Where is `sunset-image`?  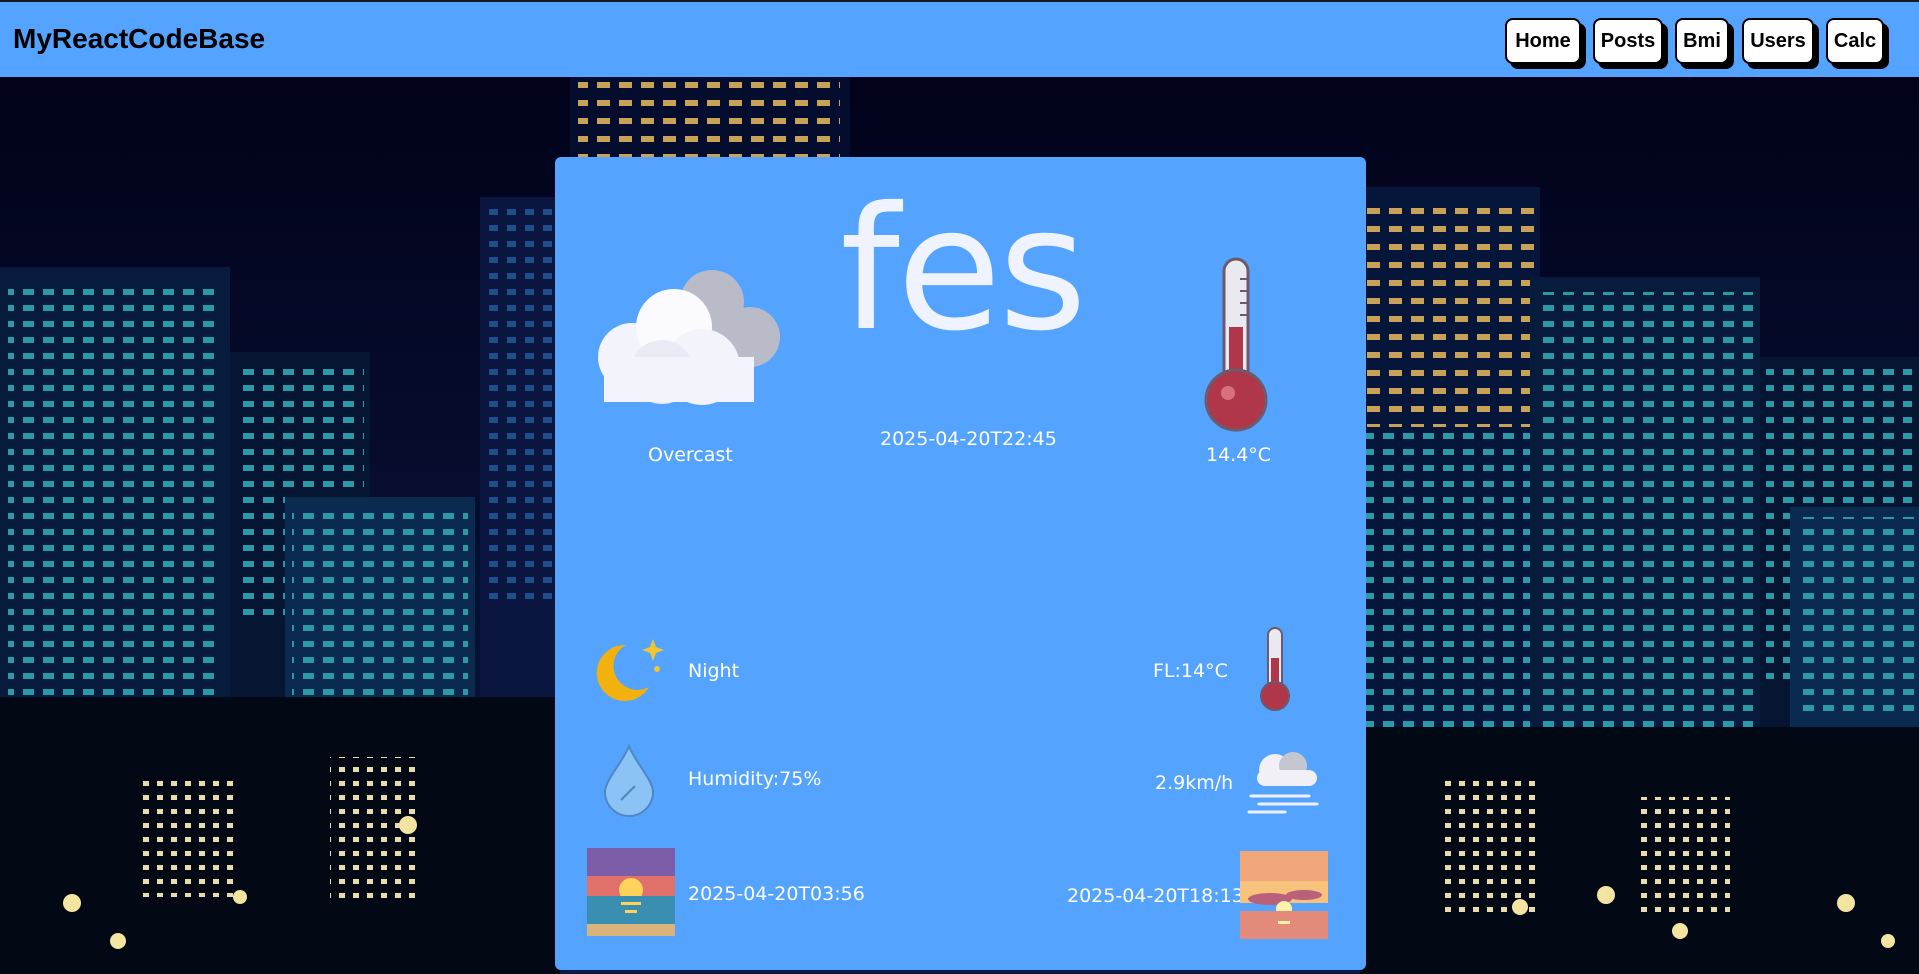
sunset-image is located at coordinates (1284, 895).